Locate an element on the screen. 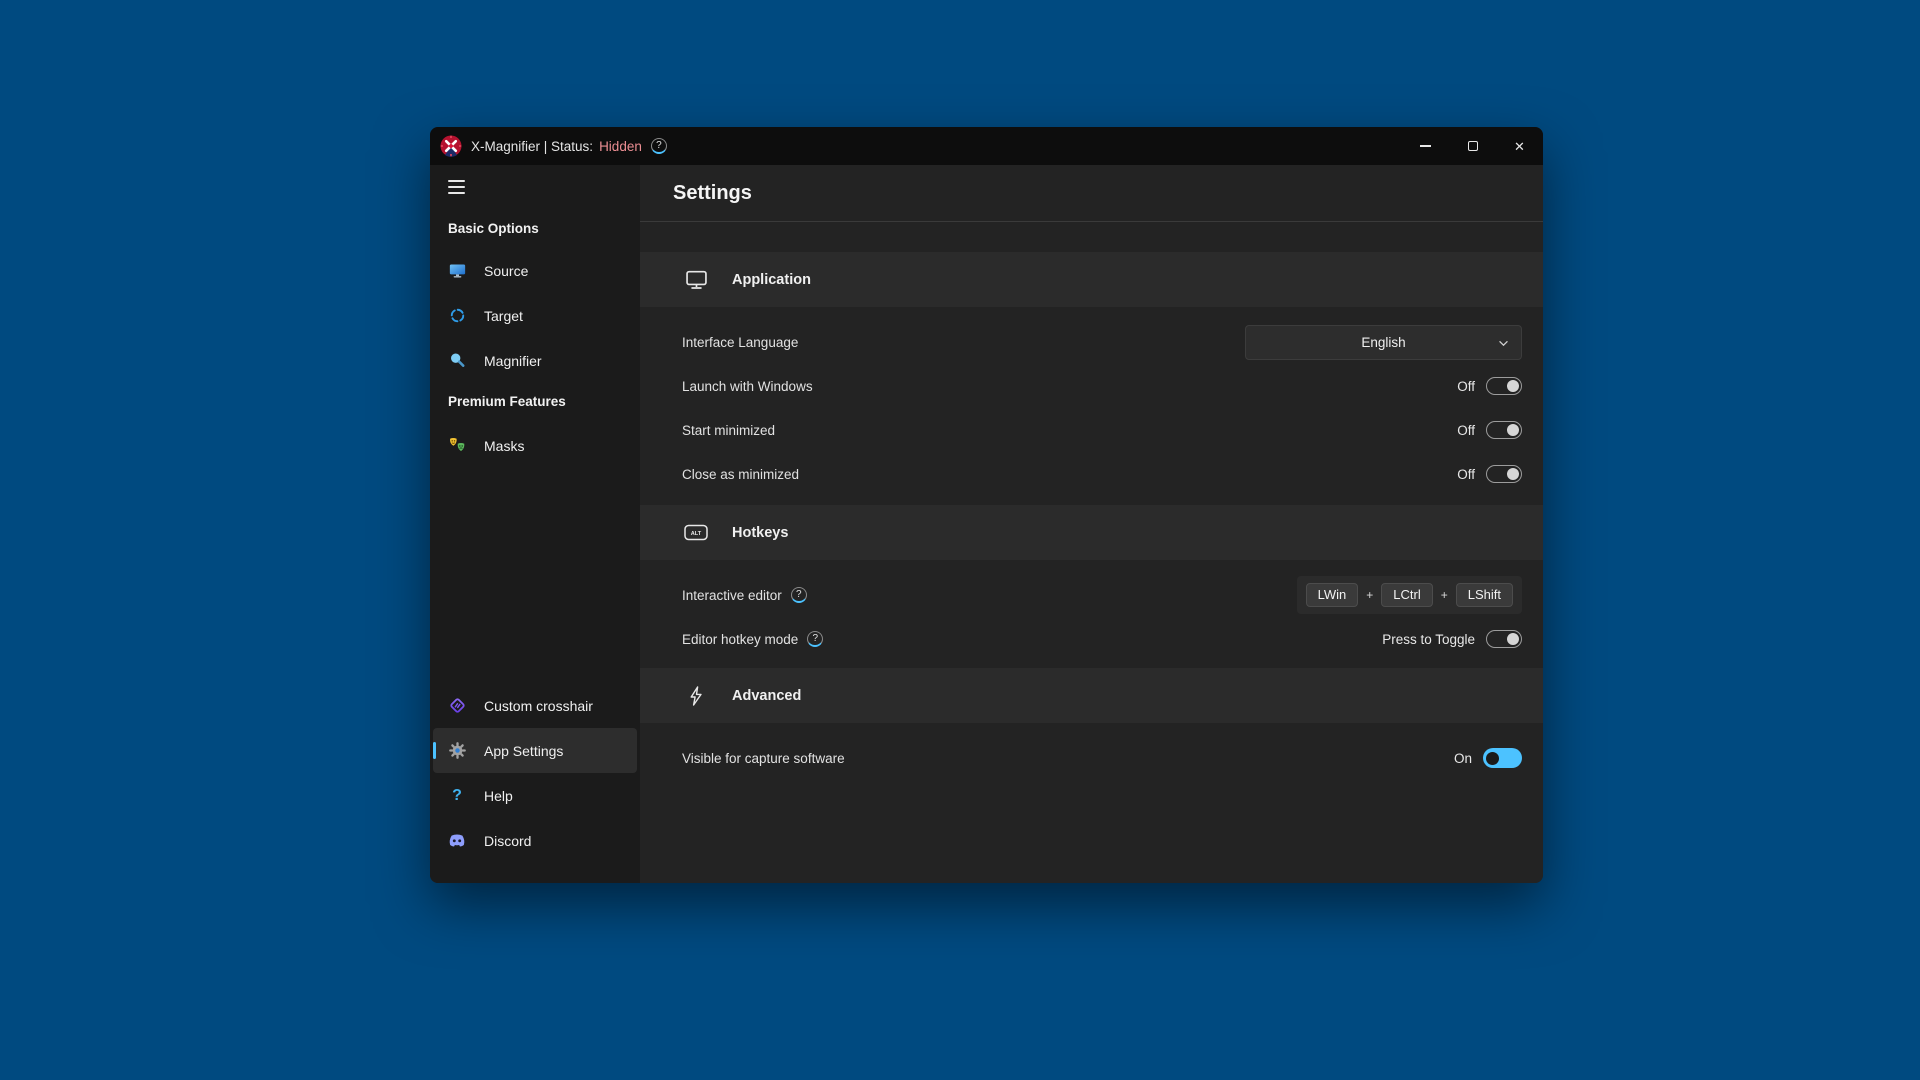 The height and width of the screenshot is (1080, 1920). maximize-icon is located at coordinates (1472, 146).